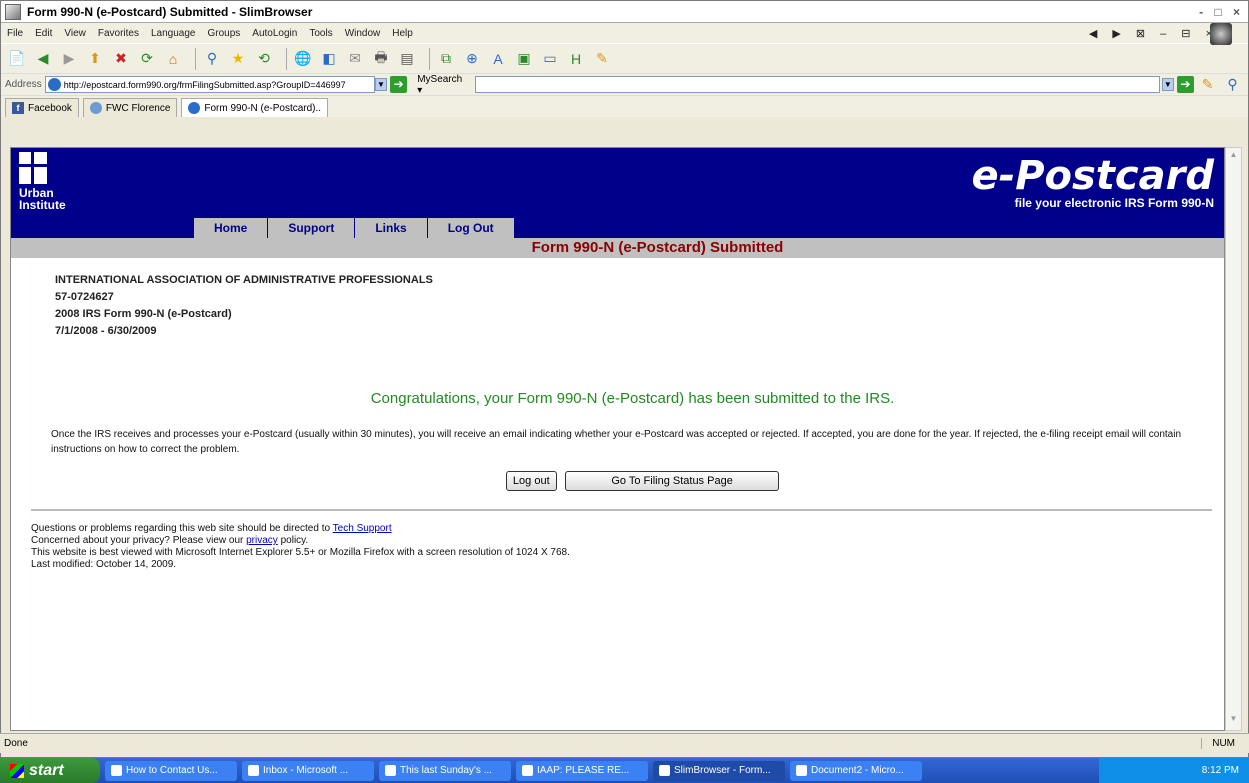  I want to click on nav-logout: Log Out, so click(471, 228).